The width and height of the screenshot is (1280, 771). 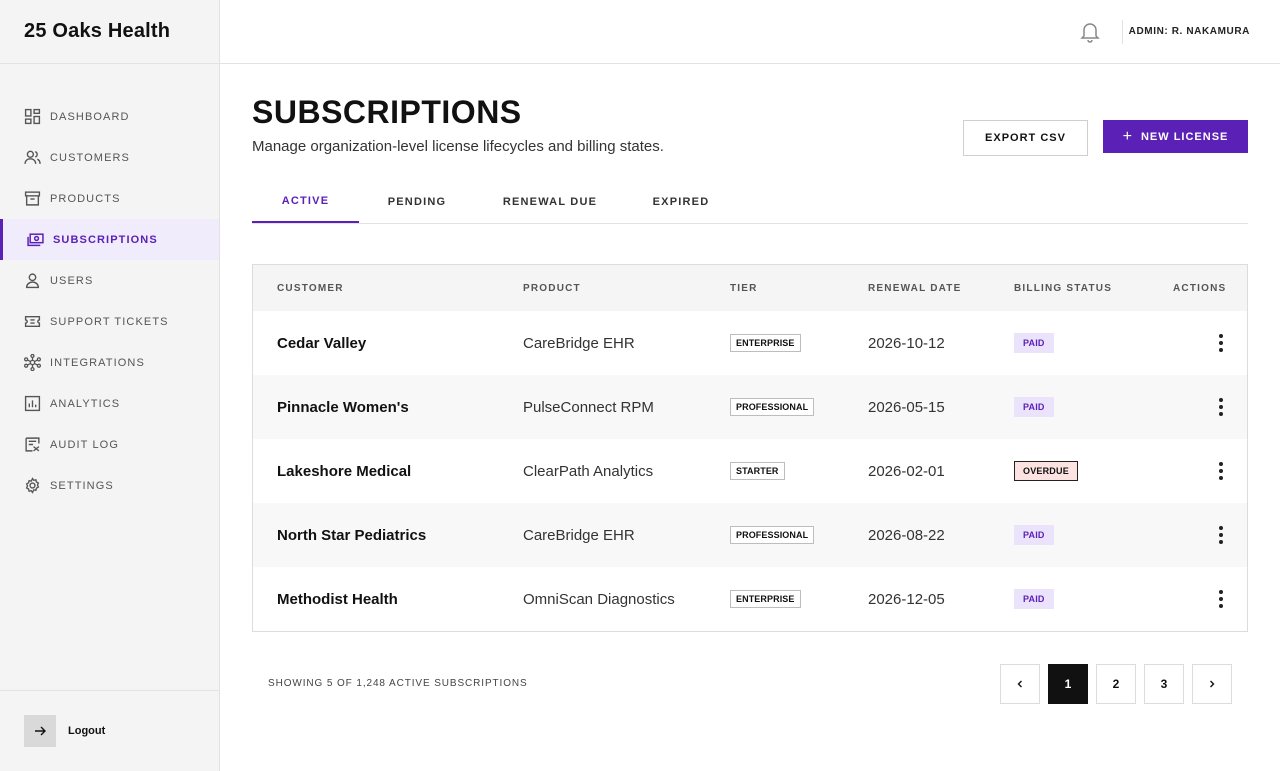 I want to click on dashboard-icon, so click(x=32, y=116).